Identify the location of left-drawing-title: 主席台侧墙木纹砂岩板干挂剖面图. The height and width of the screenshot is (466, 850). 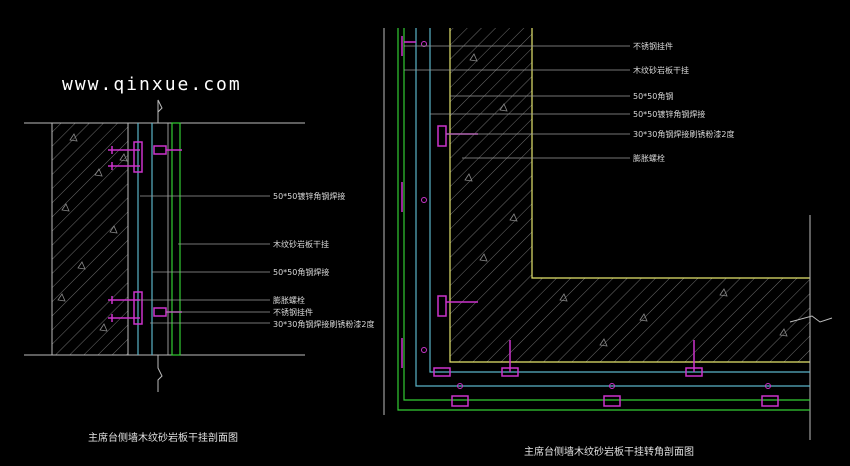
(163, 437).